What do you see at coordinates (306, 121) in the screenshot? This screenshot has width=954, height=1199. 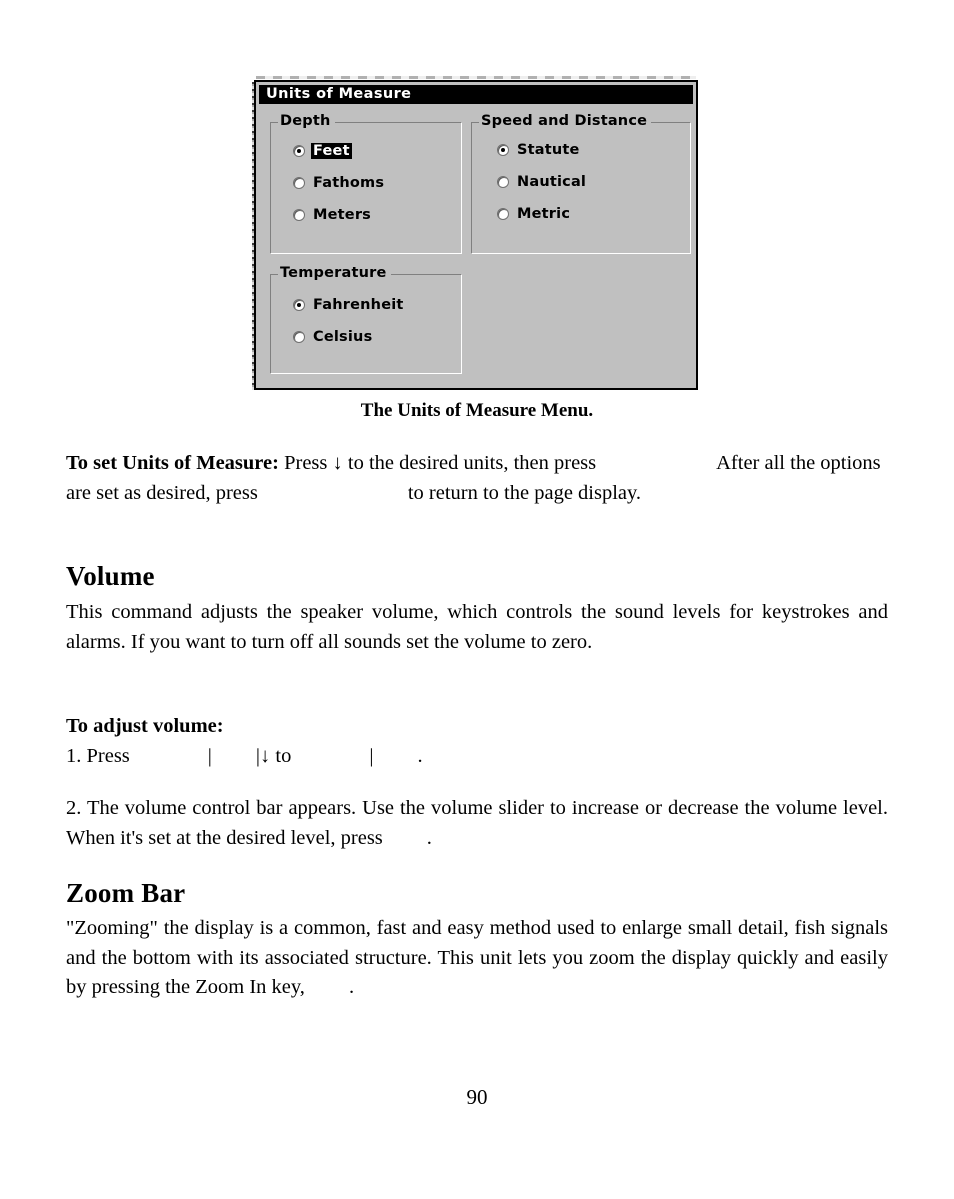 I see `groupbox-depth-label: Depth` at bounding box center [306, 121].